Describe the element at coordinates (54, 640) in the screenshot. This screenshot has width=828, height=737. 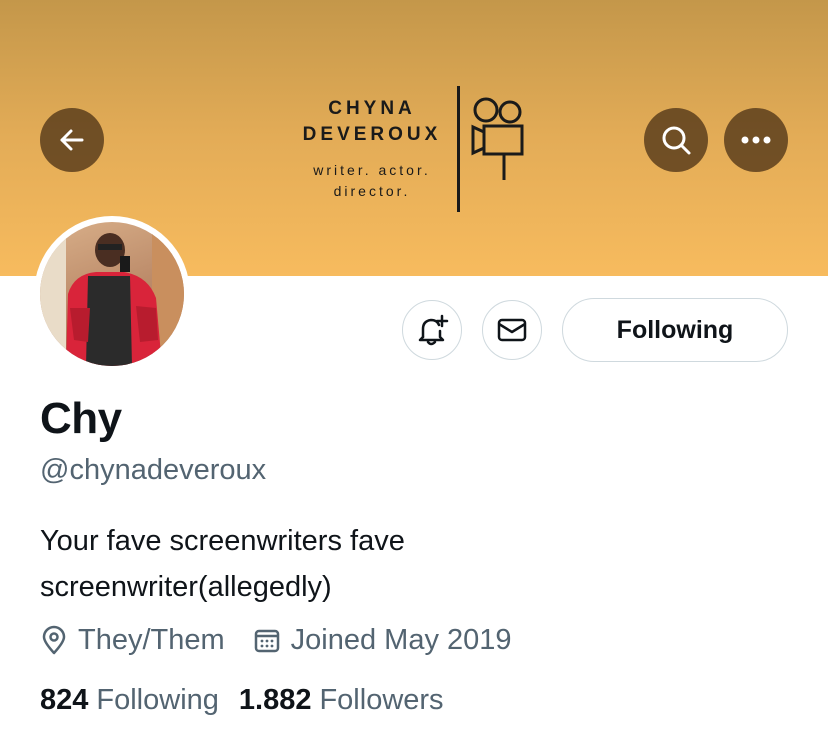
I see `location-pin-icon` at that location.